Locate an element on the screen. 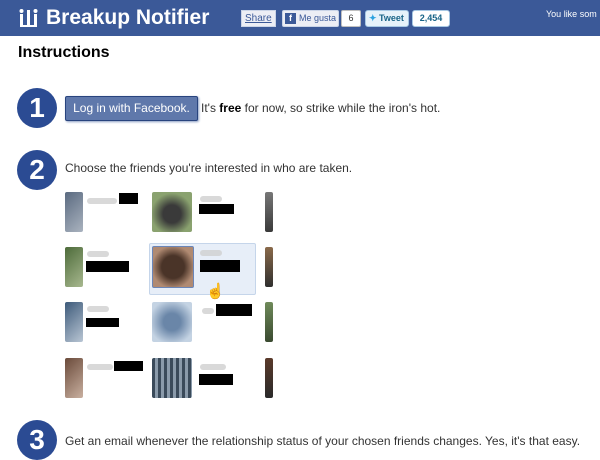 Image resolution: width=600 pixels, height=460 pixels. broken-heart-logo-icon is located at coordinates (28, 18).